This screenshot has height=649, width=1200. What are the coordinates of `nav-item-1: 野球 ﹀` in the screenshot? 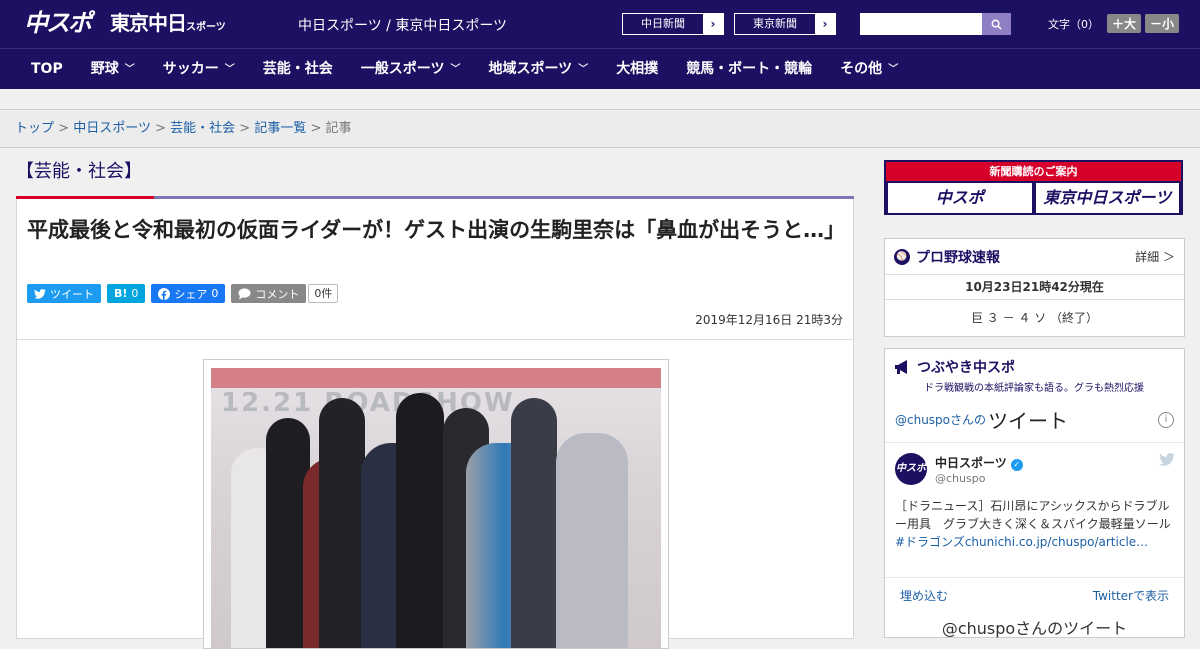 It's located at (113, 69).